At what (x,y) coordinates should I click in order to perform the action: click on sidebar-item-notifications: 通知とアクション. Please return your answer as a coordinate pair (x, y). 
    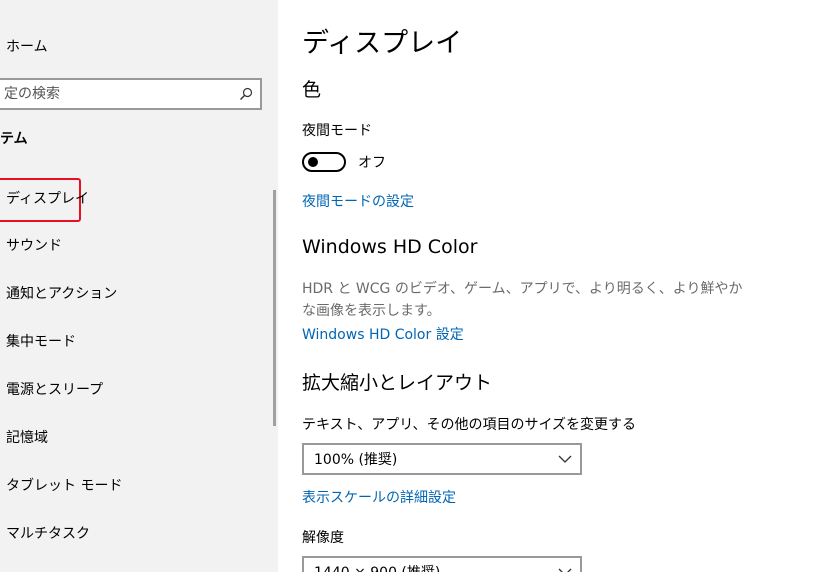
    Looking at the image, I should click on (61, 294).